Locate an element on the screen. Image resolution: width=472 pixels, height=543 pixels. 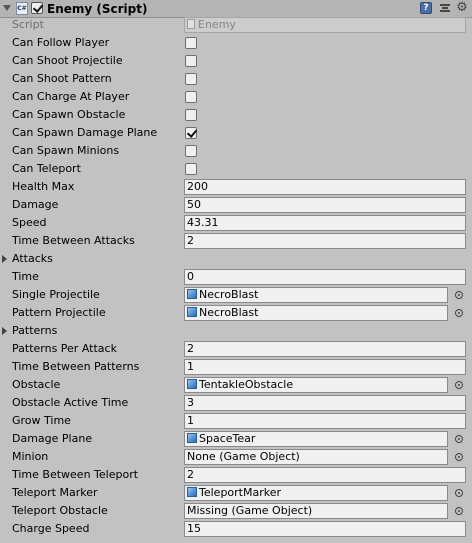
can-teleport-checkbox is located at coordinates (191, 169).